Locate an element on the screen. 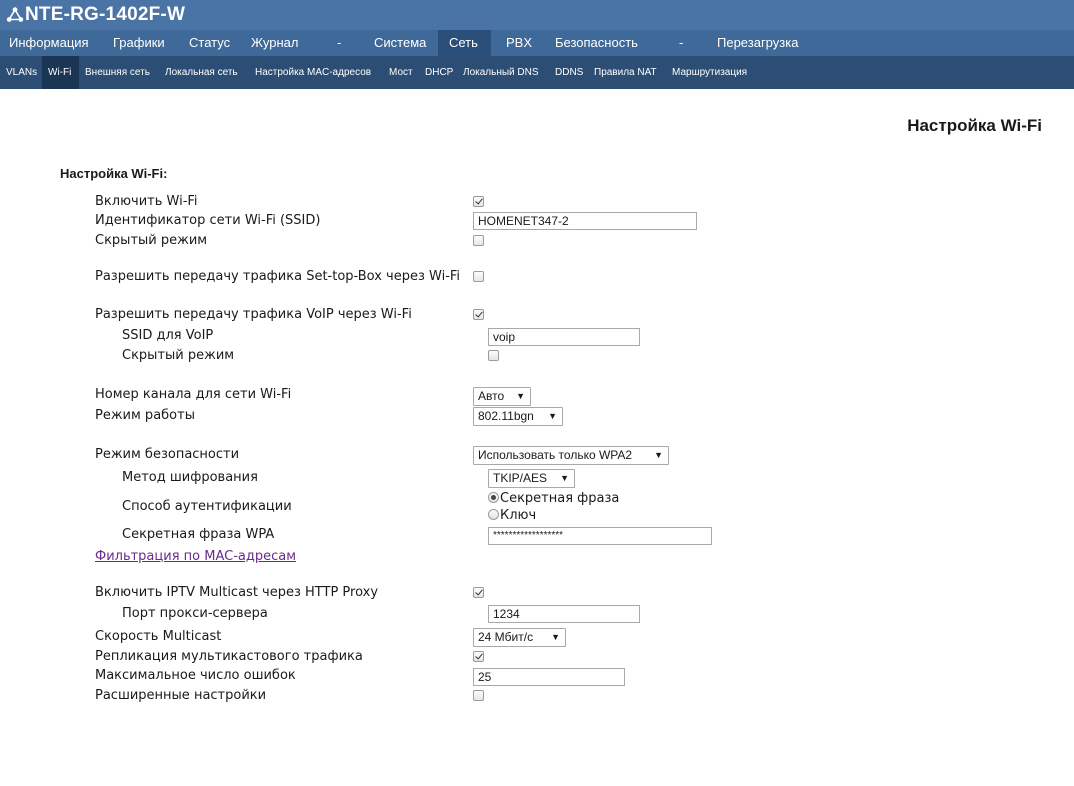 The width and height of the screenshot is (1074, 786). encryption-label: Метод шифрования is located at coordinates (190, 477).